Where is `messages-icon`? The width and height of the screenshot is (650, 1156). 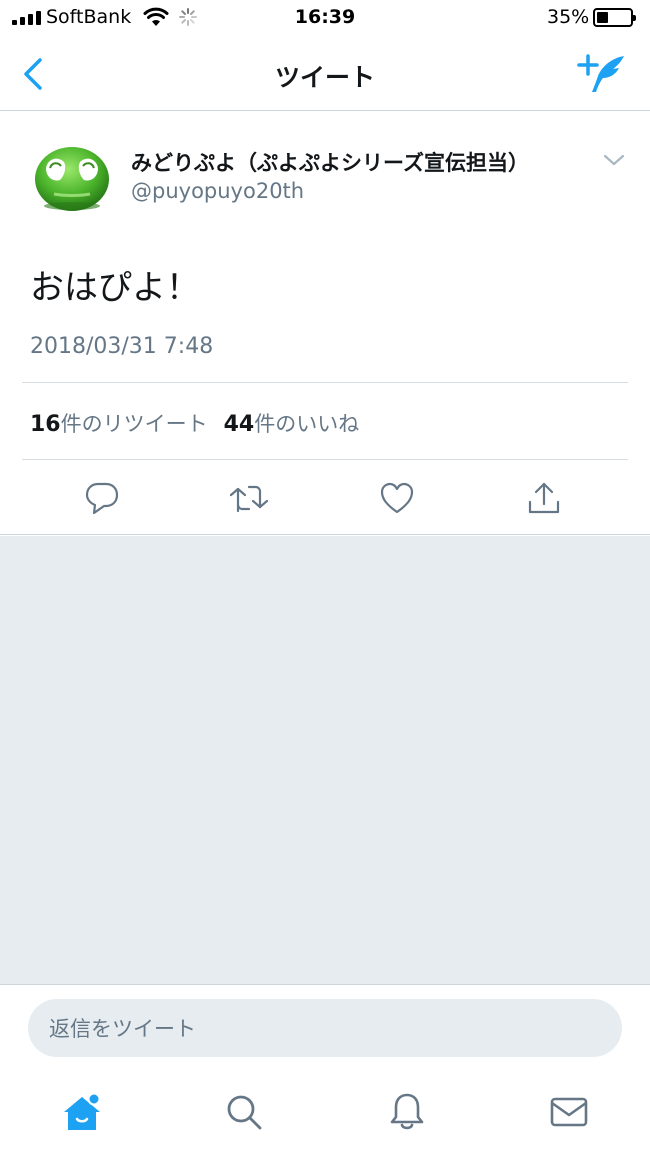 messages-icon is located at coordinates (569, 1112).